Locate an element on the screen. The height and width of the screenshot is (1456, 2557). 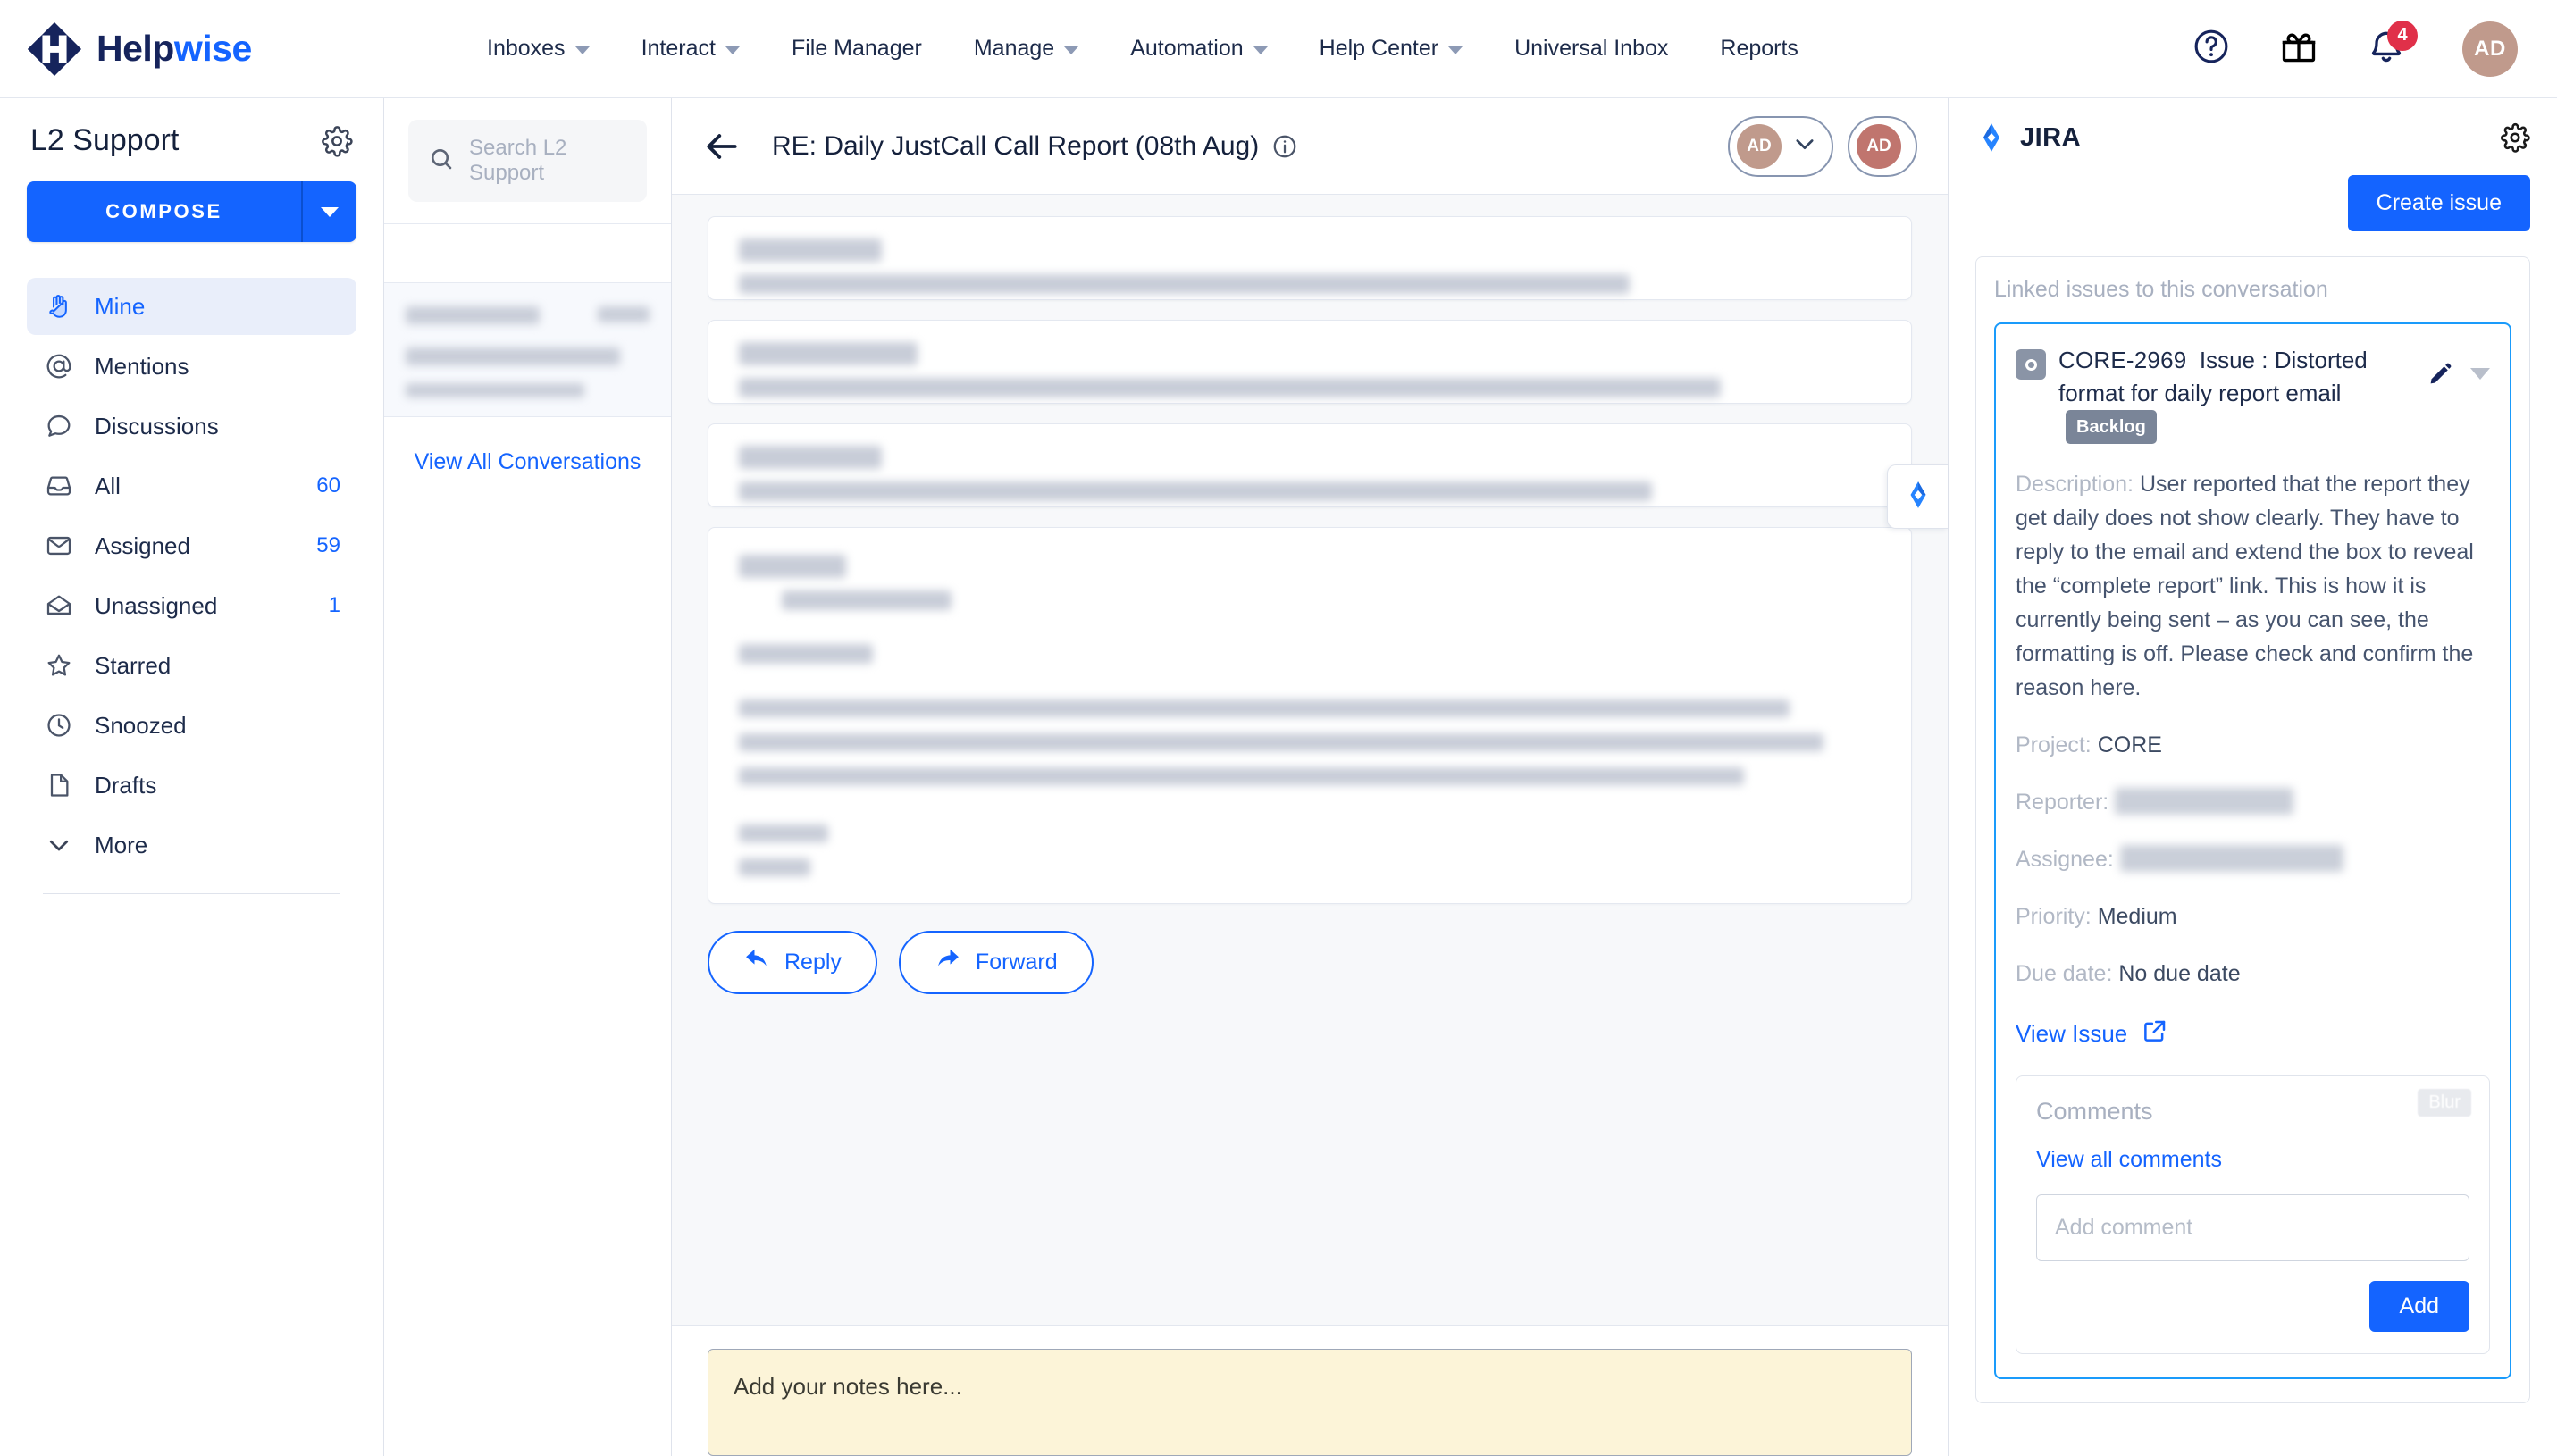
notifications-button: 4 is located at coordinates (2392, 45).